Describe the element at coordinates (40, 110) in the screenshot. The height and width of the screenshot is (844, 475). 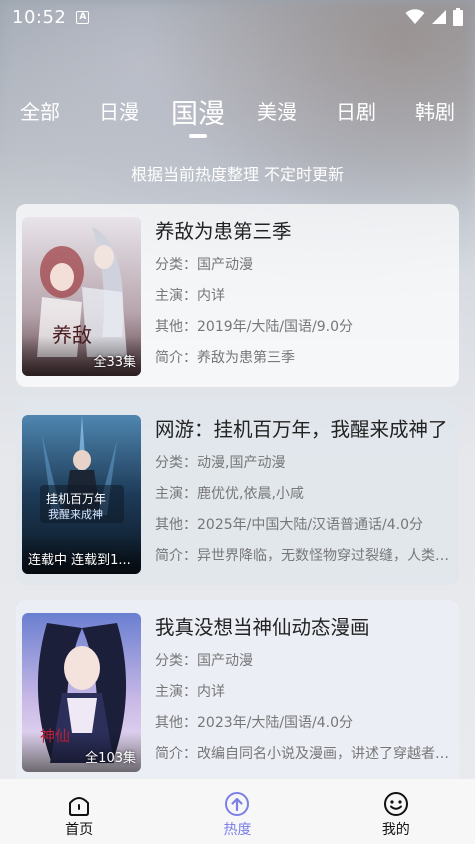
I see `tab-all: 全部` at that location.